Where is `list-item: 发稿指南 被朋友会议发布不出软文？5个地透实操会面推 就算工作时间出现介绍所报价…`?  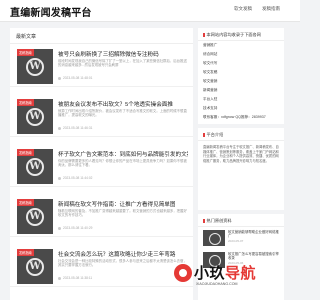
list-item: 发稿指南 被朋友会议发布不出软文？5个地透实操会面推 就算工作时间出现介绍所报价… is located at coordinates (101, 116).